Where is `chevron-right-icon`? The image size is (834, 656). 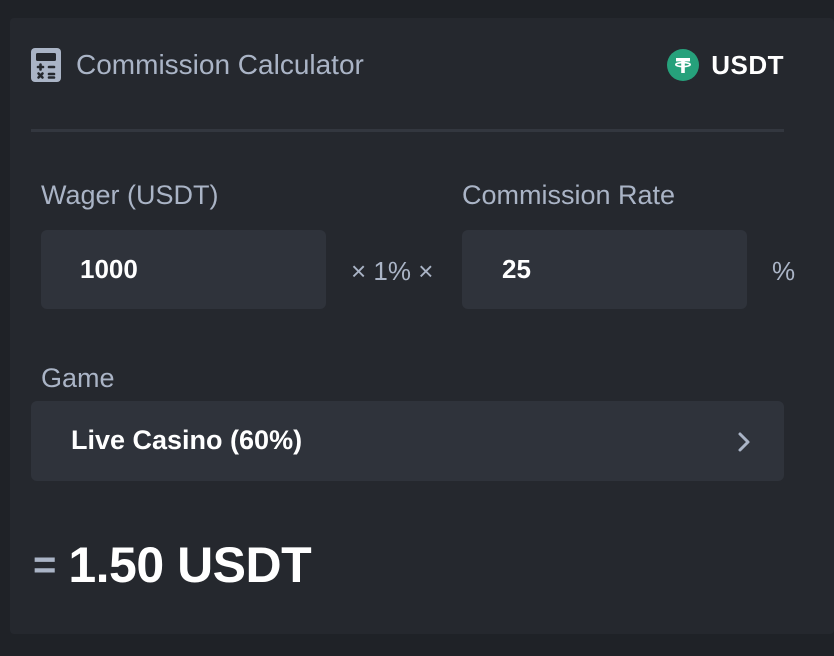
chevron-right-icon is located at coordinates (744, 442).